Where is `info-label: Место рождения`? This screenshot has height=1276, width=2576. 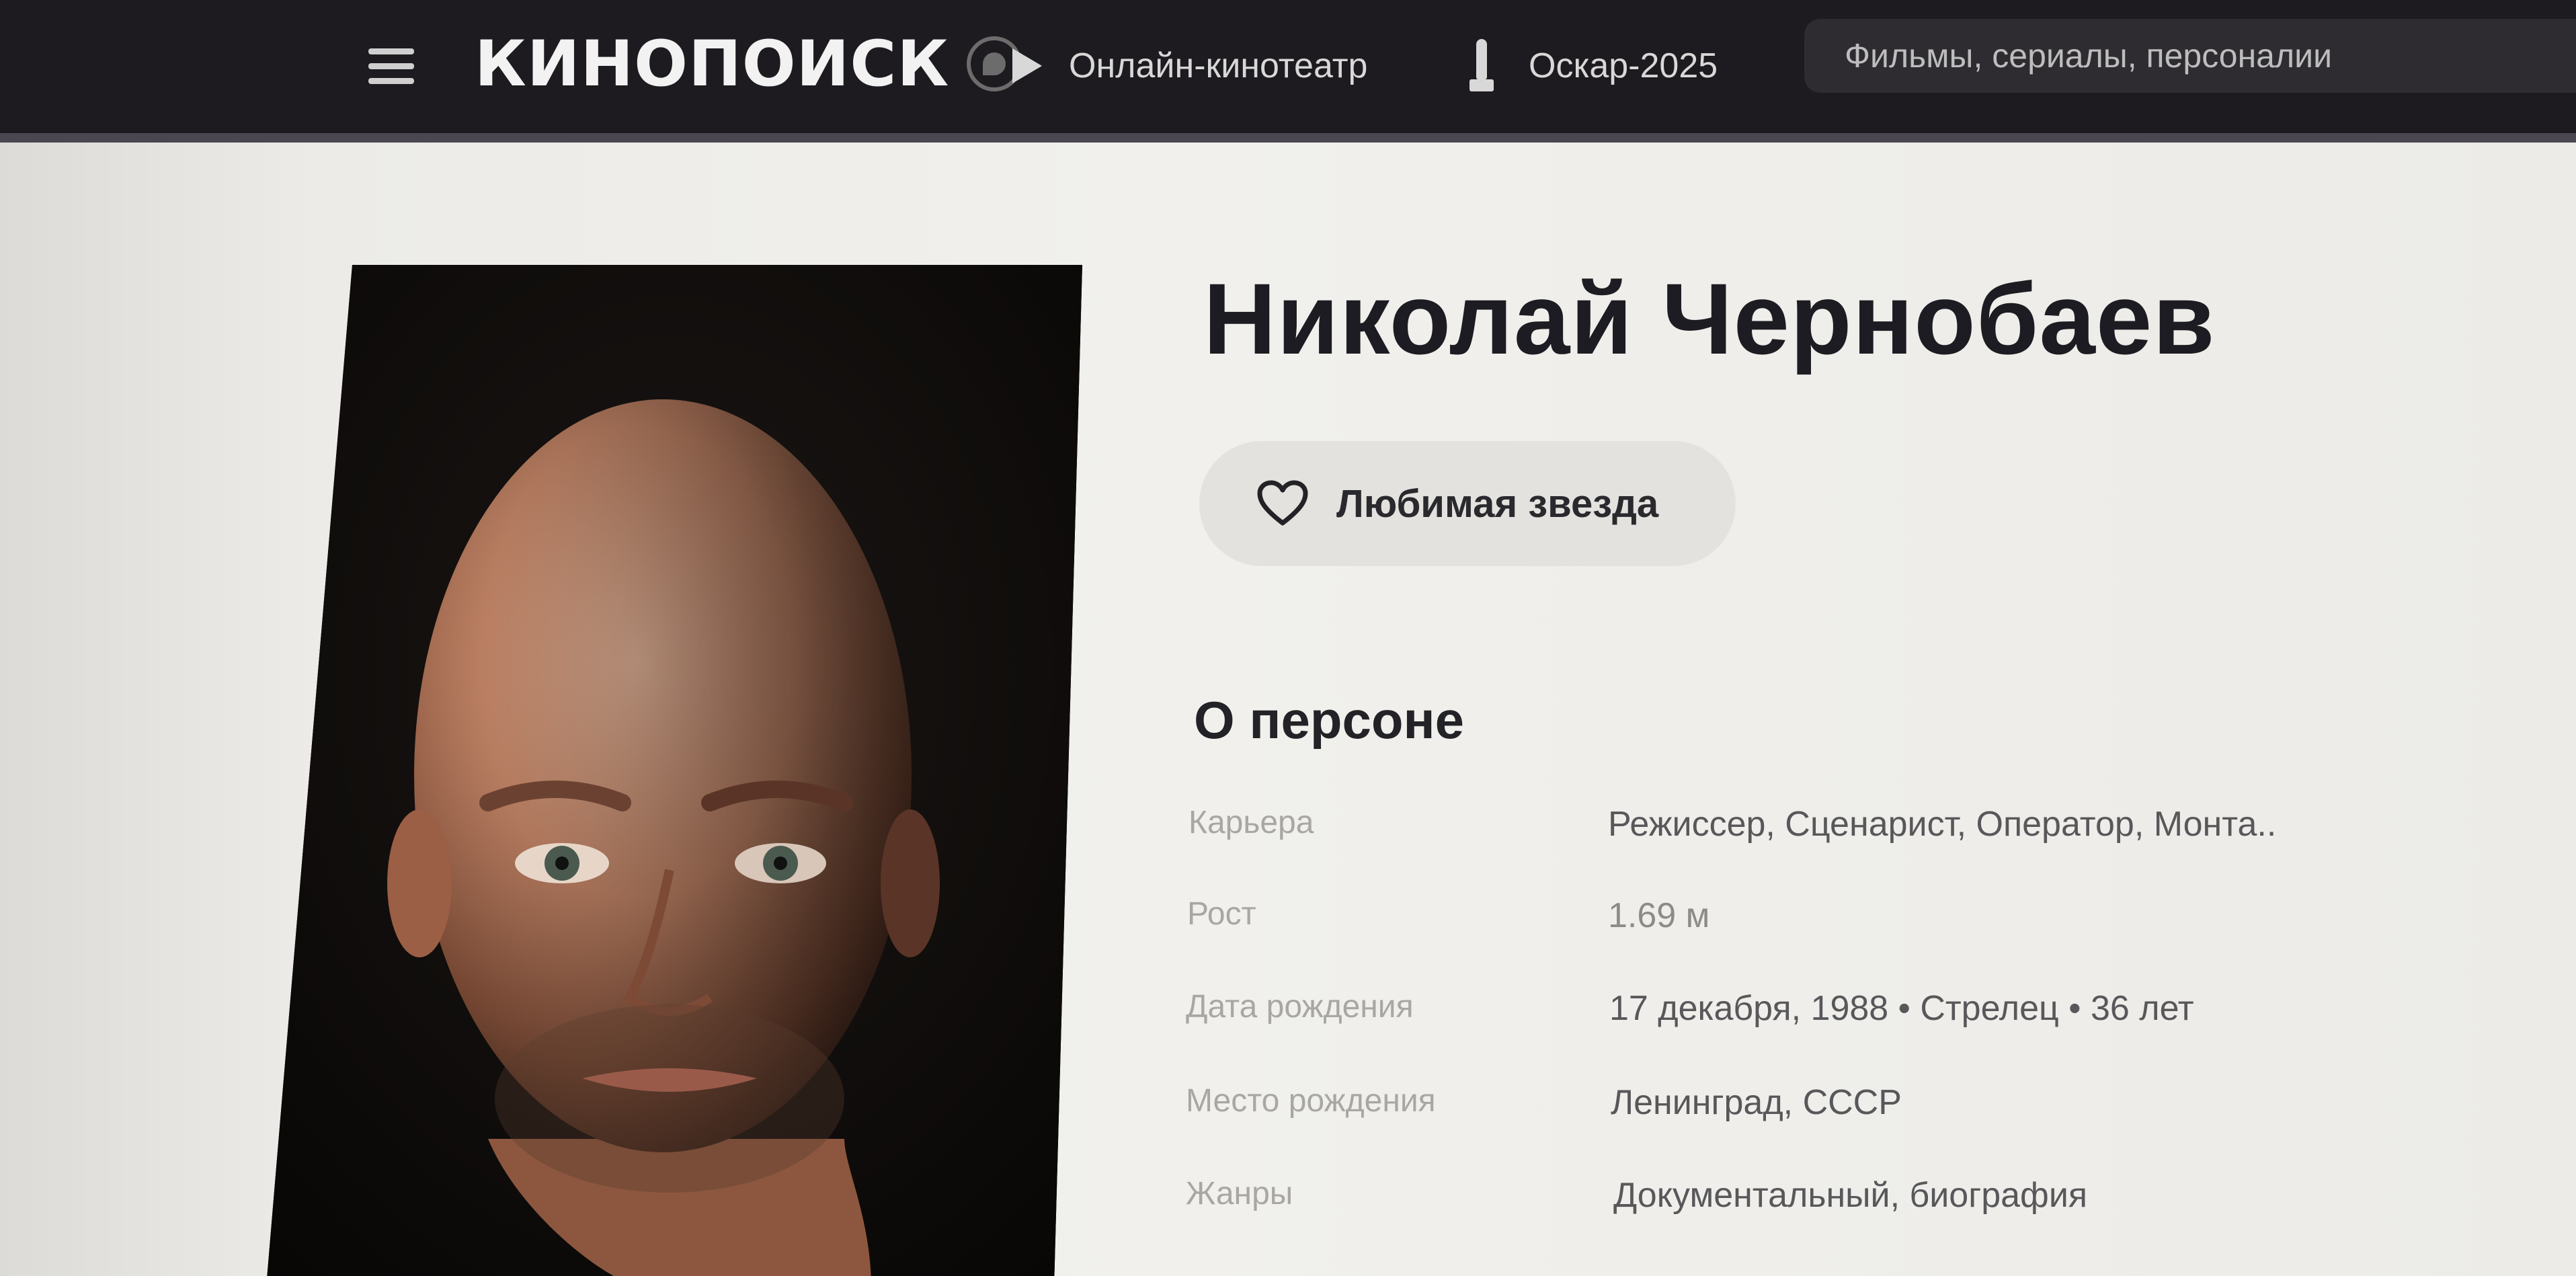 info-label: Место рождения is located at coordinates (1311, 1101).